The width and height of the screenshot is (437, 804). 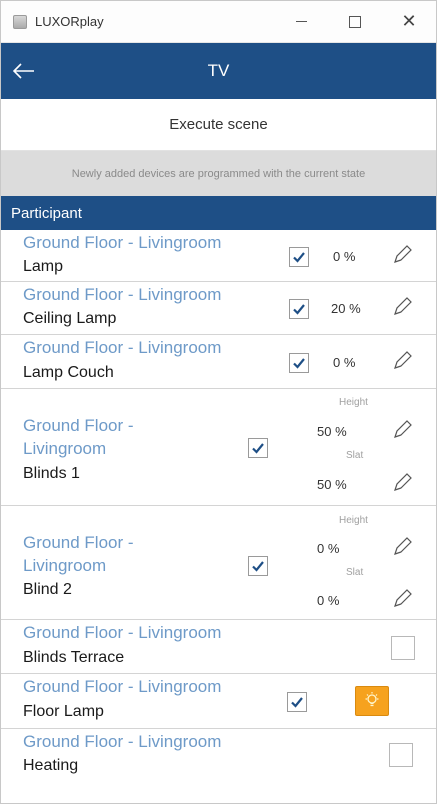 I want to click on close-button: ✕, so click(x=409, y=22).